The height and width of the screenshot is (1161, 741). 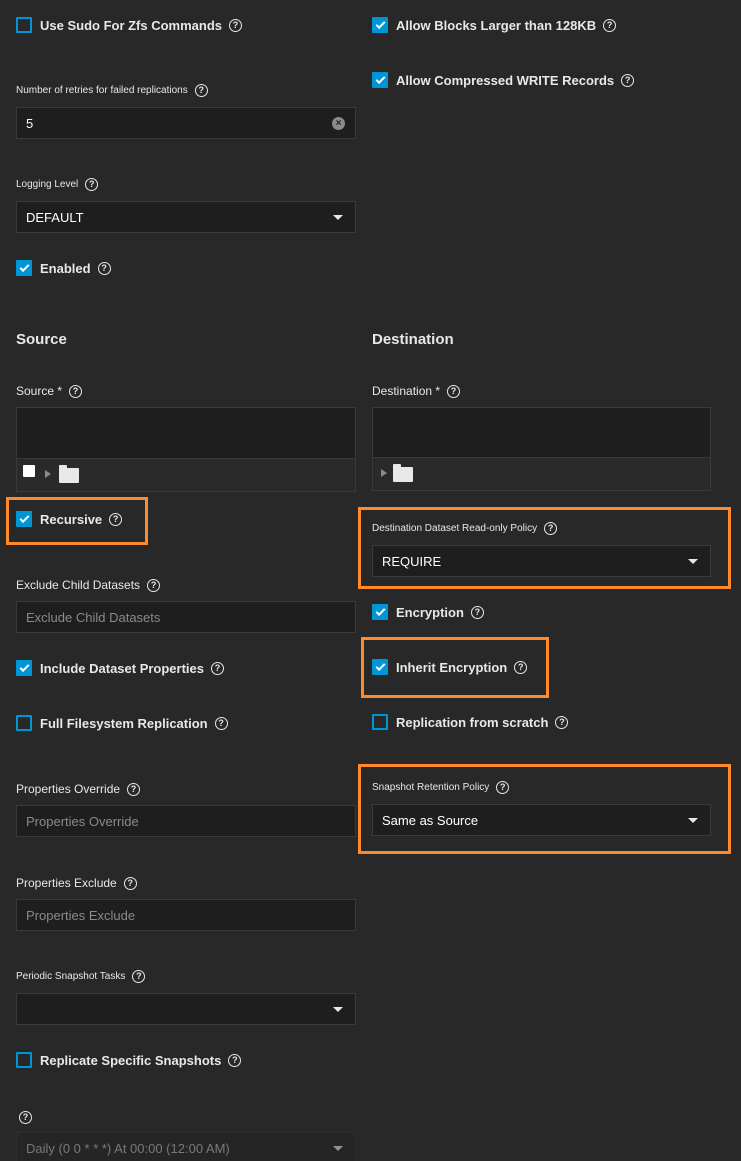 I want to click on full-fs-label: Full Filesystem Replication, so click(x=124, y=723).